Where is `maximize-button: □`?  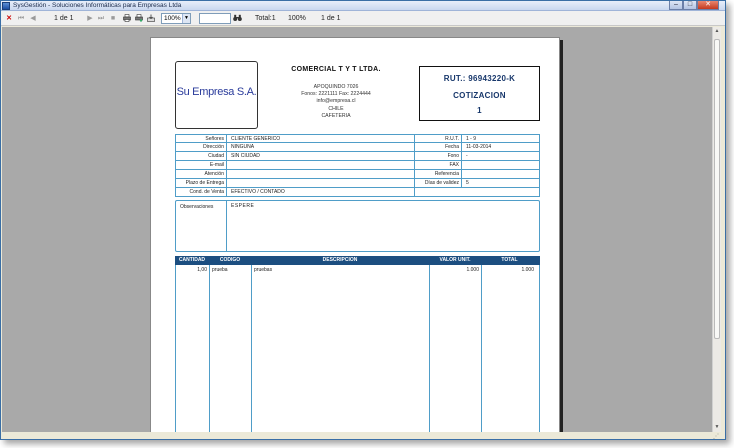
maximize-button: □ is located at coordinates (690, 5).